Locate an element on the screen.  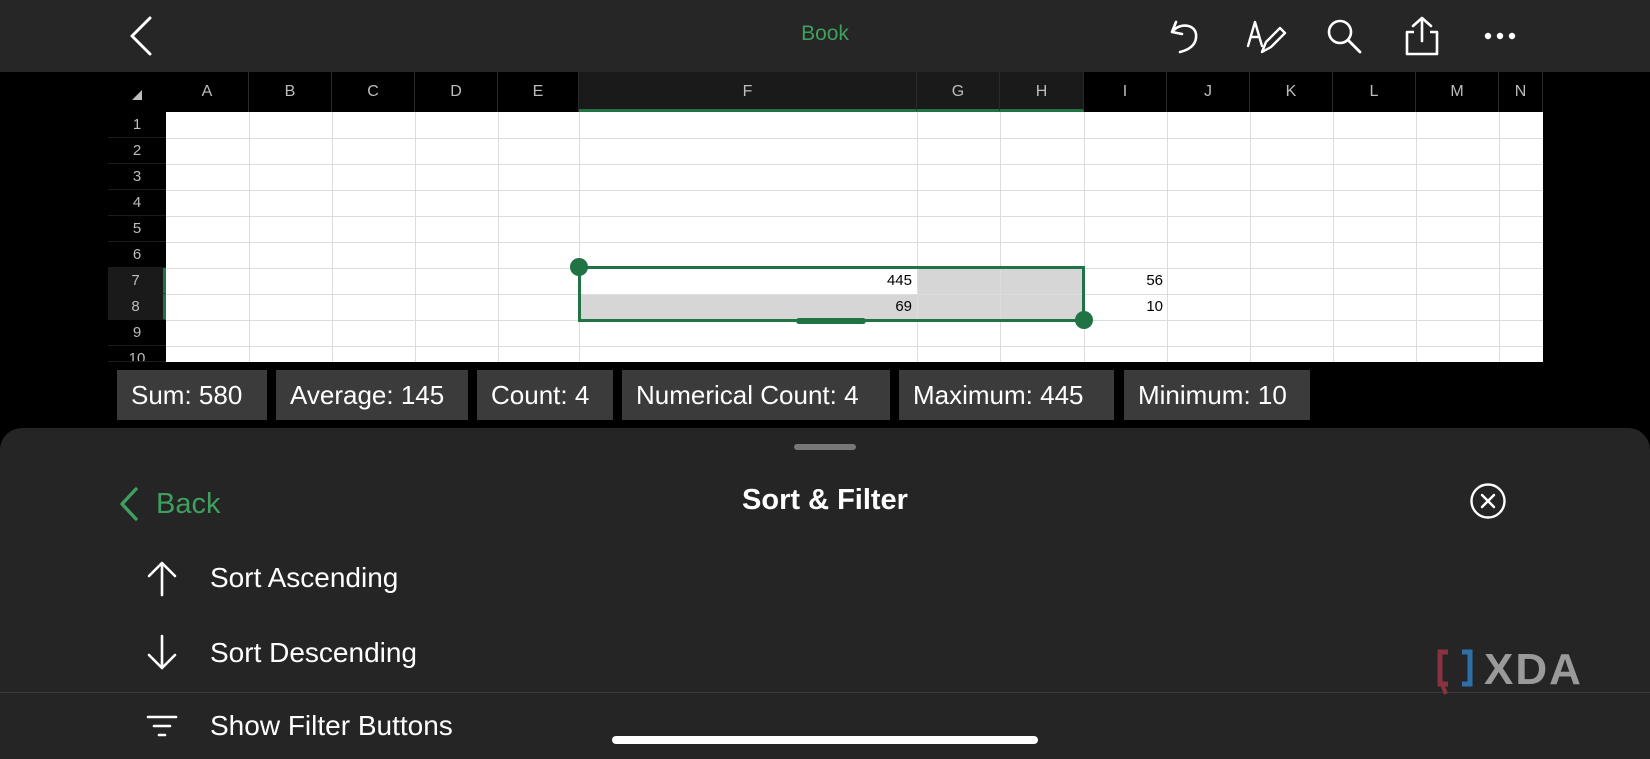
selection-handle-start is located at coordinates (579, 267).